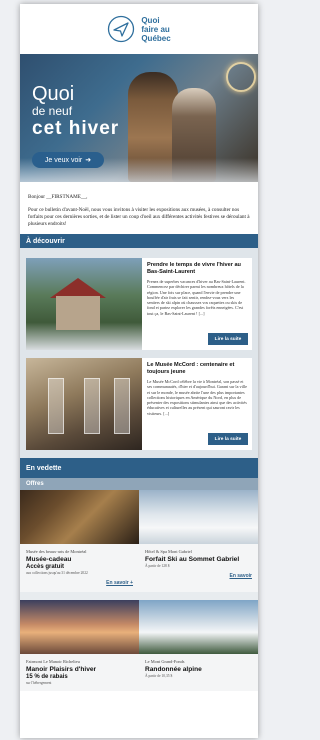  Describe the element at coordinates (76, 128) in the screenshot. I see `hero-title-line-3: cet hiver` at that location.